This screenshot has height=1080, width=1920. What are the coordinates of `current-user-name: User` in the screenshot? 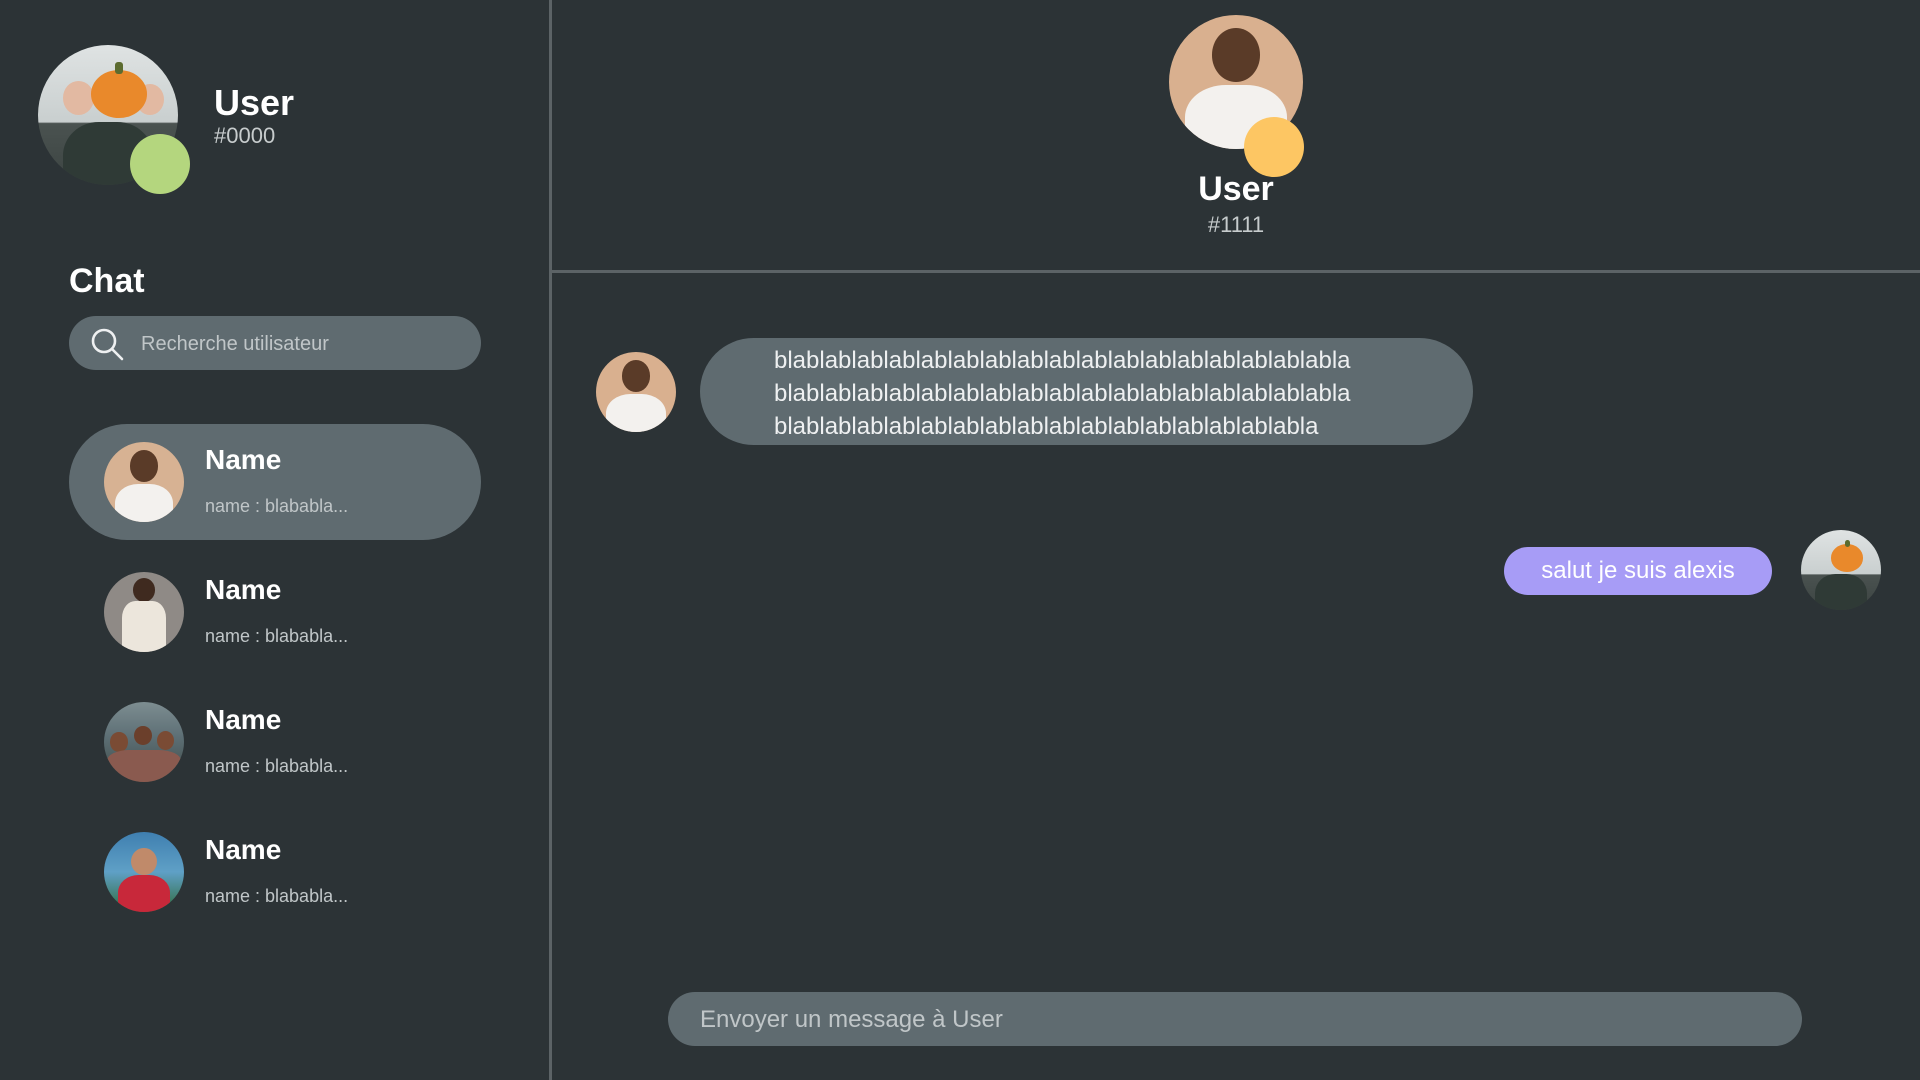 It's located at (254, 102).